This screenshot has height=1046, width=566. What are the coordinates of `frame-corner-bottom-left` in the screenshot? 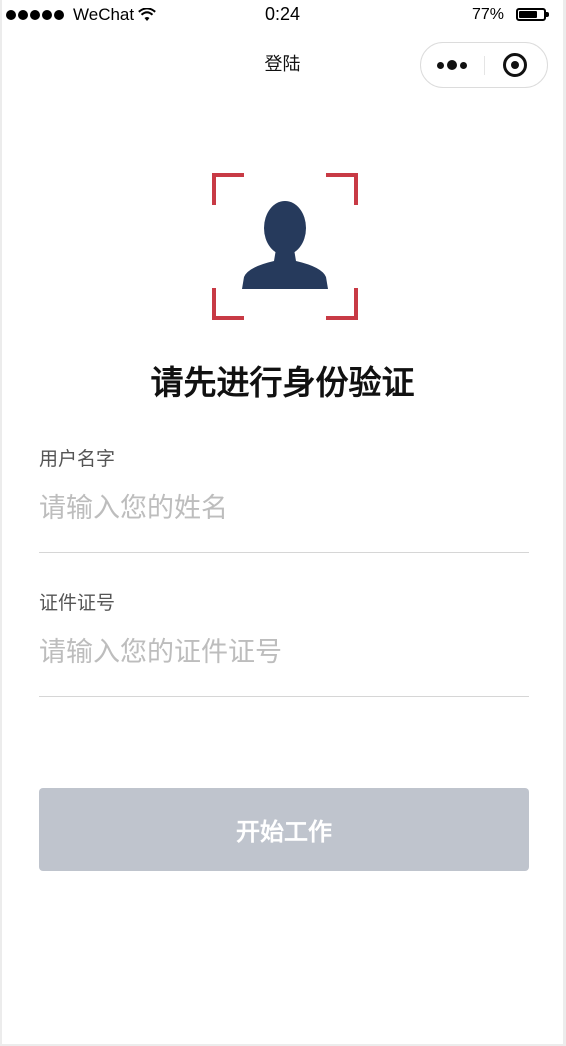 It's located at (228, 304).